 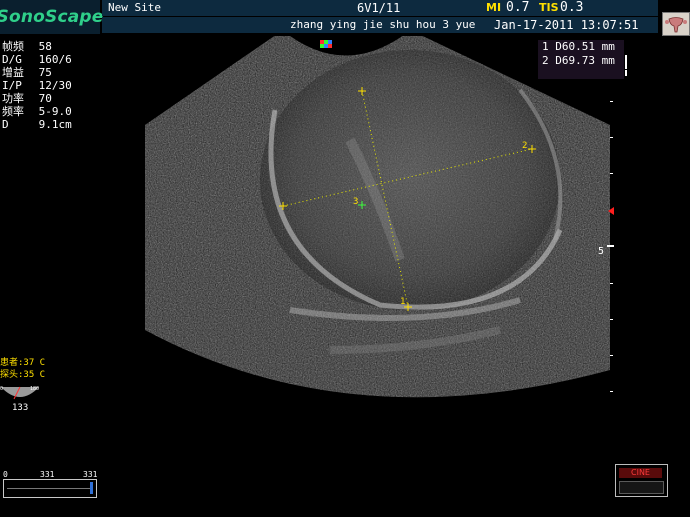 What do you see at coordinates (641, 480) in the screenshot?
I see `cine-button: CINE` at bounding box center [641, 480].